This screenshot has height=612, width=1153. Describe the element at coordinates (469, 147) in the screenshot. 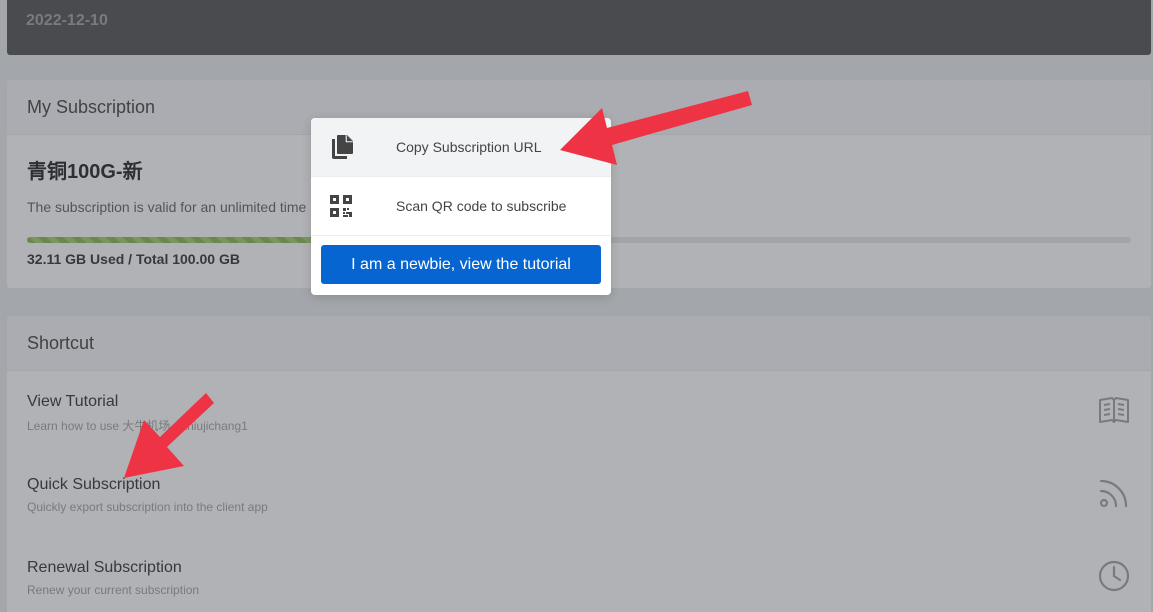

I see `copy-subscription-url-label: Copy Subscription URL` at that location.